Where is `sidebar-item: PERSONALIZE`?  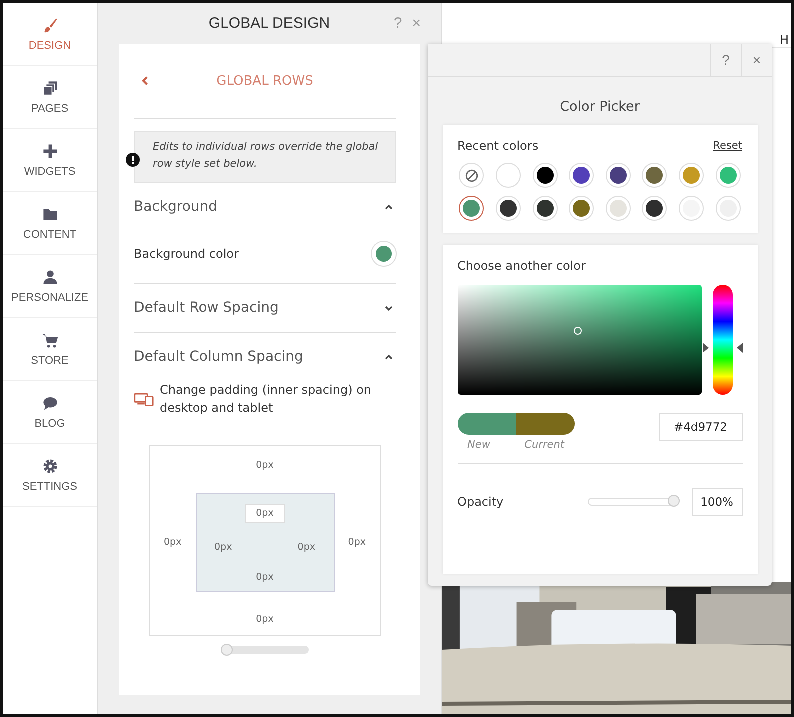
sidebar-item: PERSONALIZE is located at coordinates (50, 286).